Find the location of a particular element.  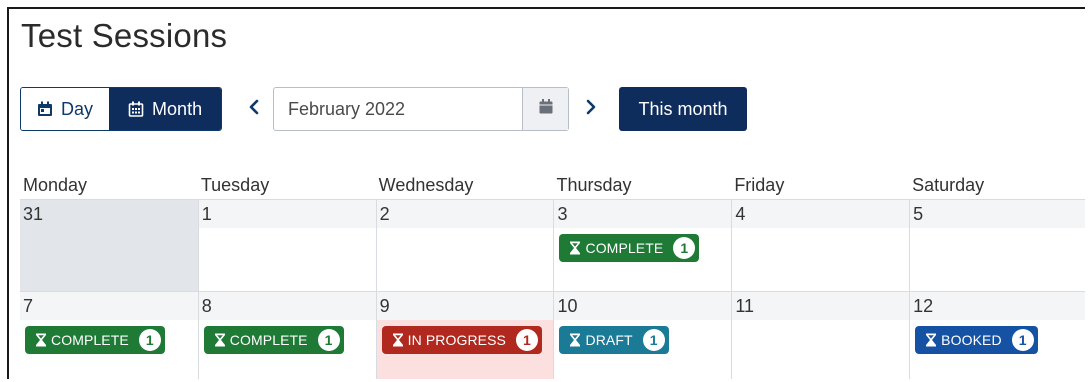

weekday-thursday: Thursday is located at coordinates (594, 185).